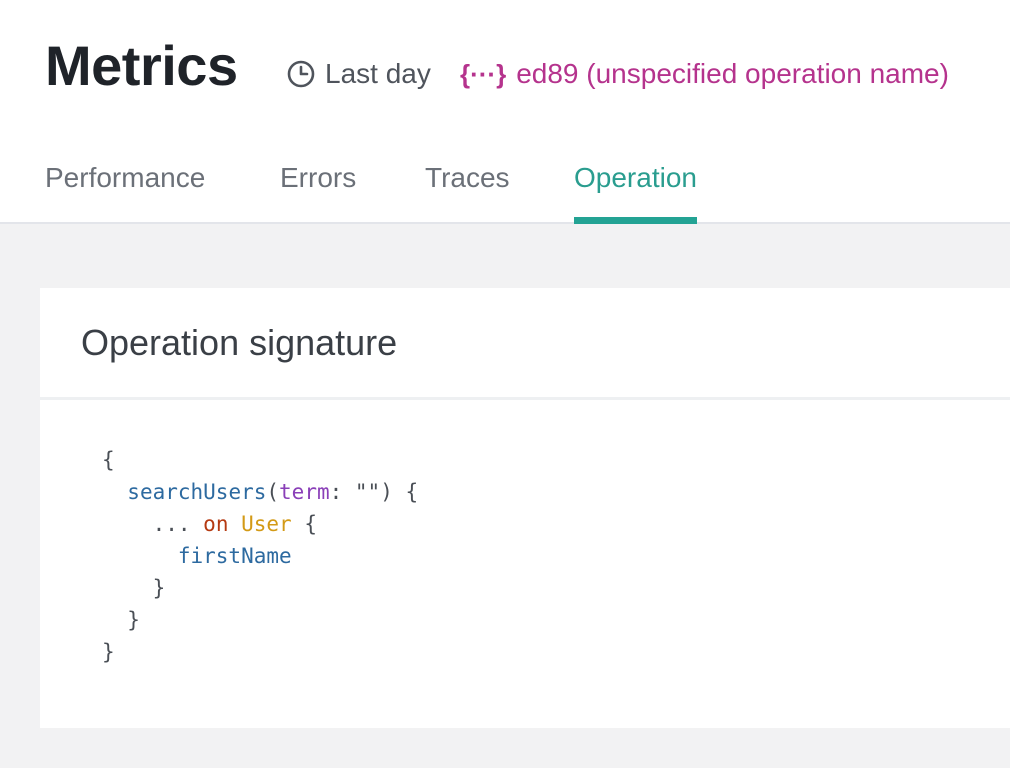 The height and width of the screenshot is (768, 1010). Describe the element at coordinates (399, 492) in the screenshot. I see `code-punctuation: ) {` at that location.